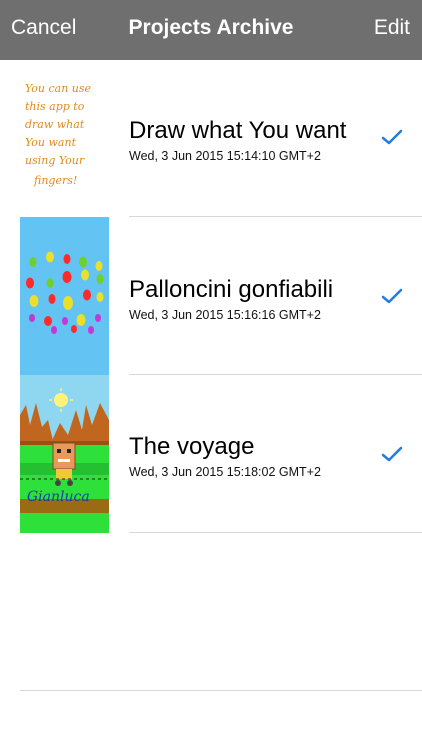  What do you see at coordinates (225, 156) in the screenshot?
I see `project-date: Wed, 3 Jun 2015 15:14:10 GMT+2` at bounding box center [225, 156].